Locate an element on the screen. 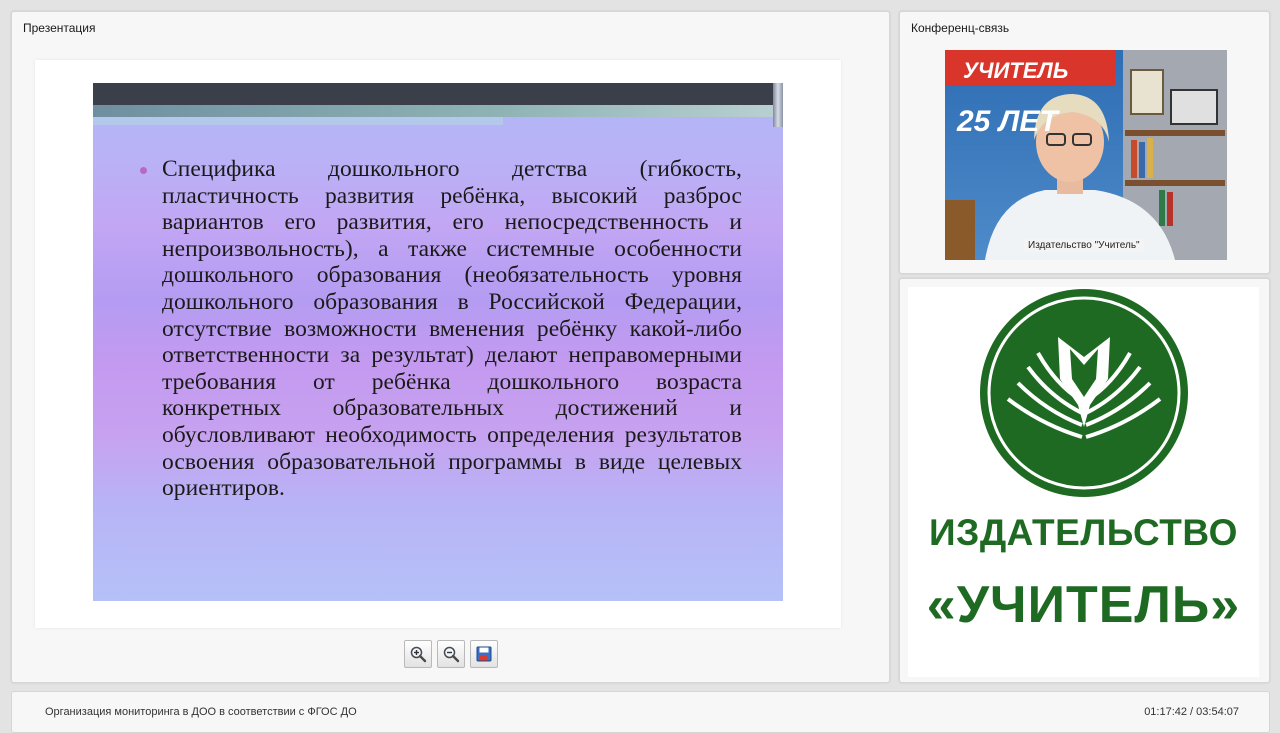 Image resolution: width=1280 pixels, height=733 pixels. save-icon is located at coordinates (484, 654).